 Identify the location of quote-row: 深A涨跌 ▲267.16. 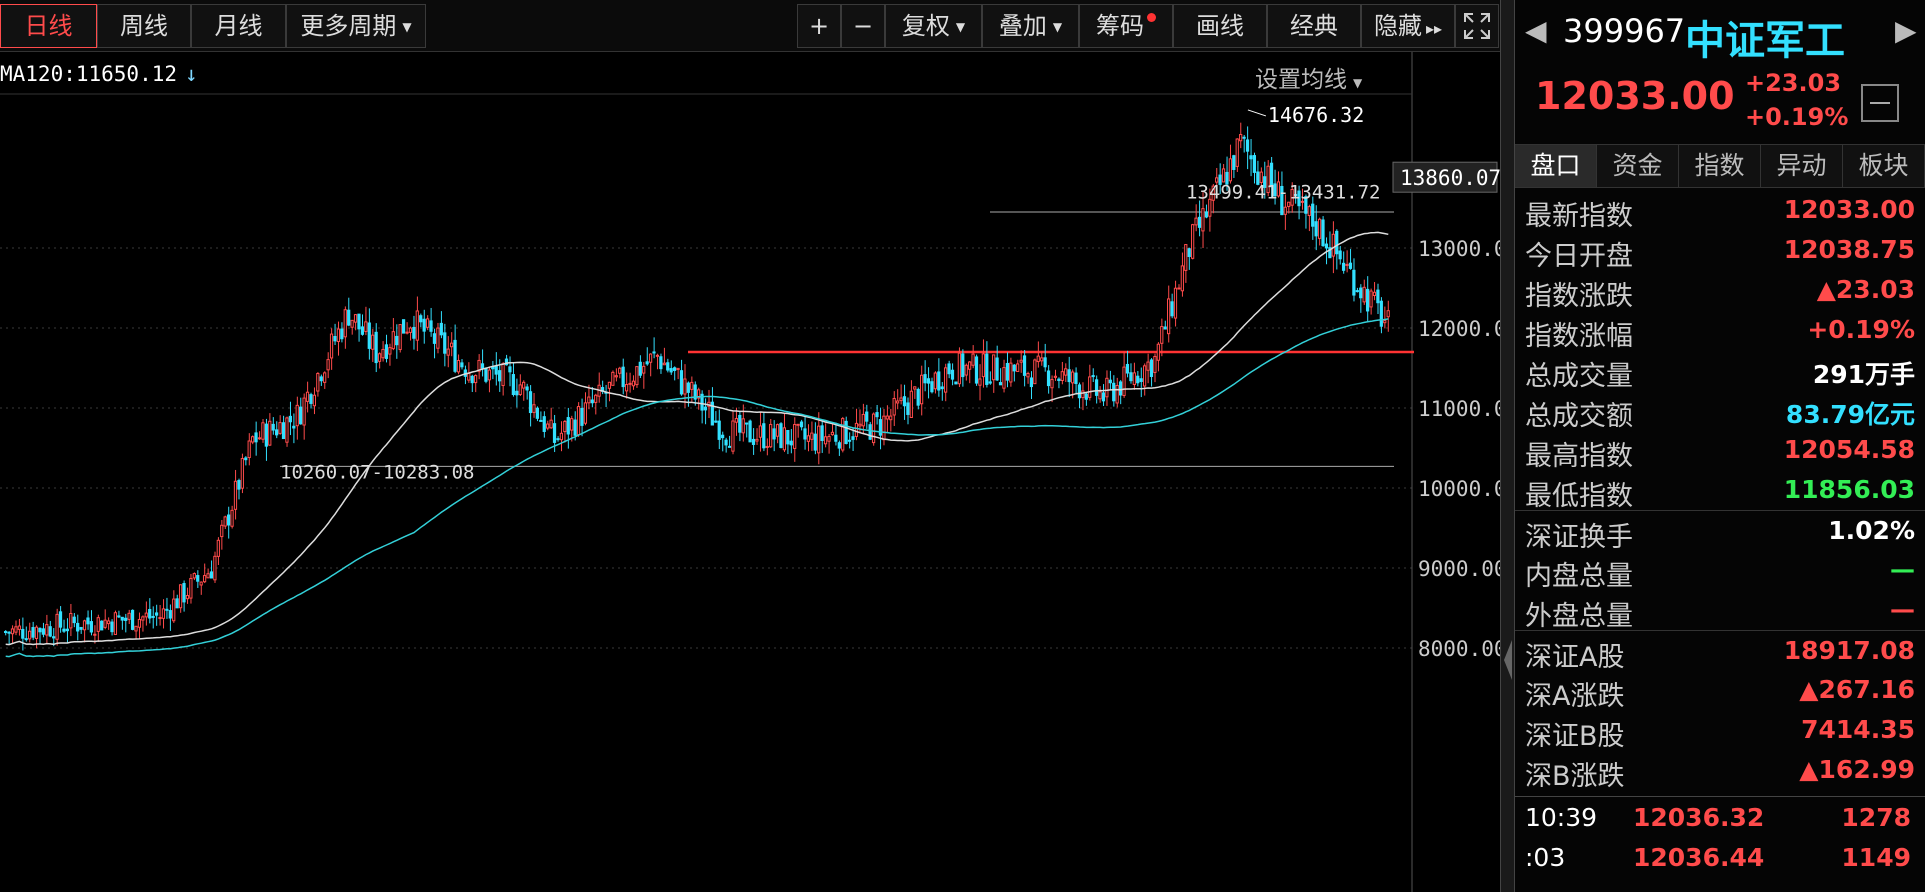
(1720, 691).